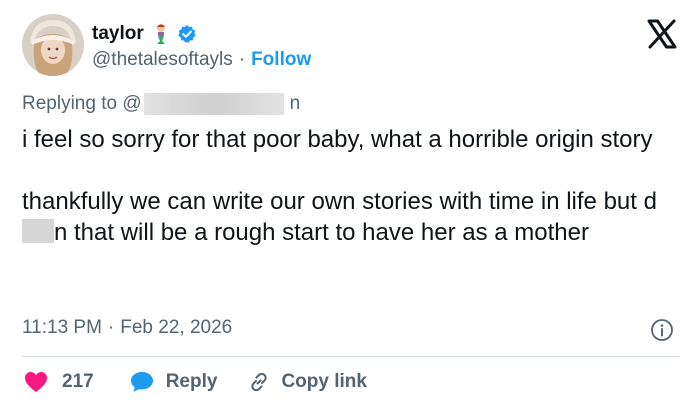 Image resolution: width=700 pixels, height=410 pixels. What do you see at coordinates (162, 60) in the screenshot?
I see `user-handle: @thetalesoftayls` at bounding box center [162, 60].